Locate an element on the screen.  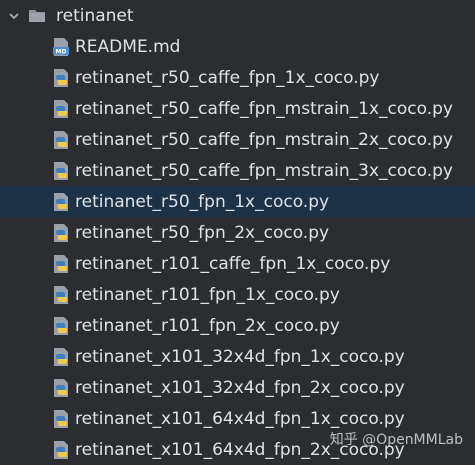
file-name: retinanet_x101_32x4d_fpn_2x_coco.py is located at coordinates (240, 387).